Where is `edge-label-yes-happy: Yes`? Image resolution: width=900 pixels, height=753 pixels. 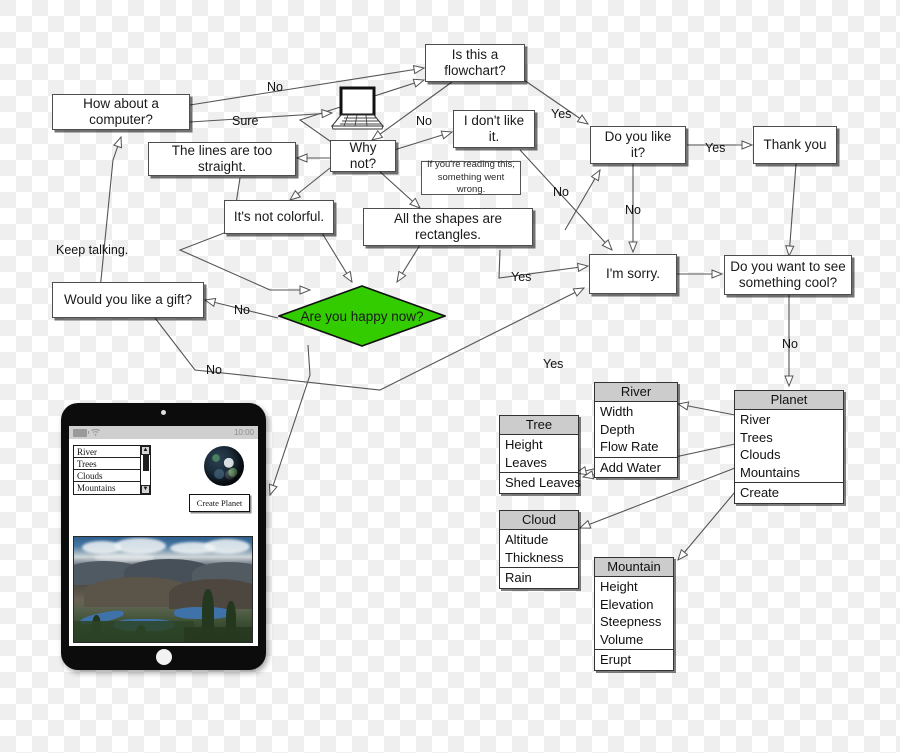
edge-label-yes-happy: Yes is located at coordinates (521, 277).